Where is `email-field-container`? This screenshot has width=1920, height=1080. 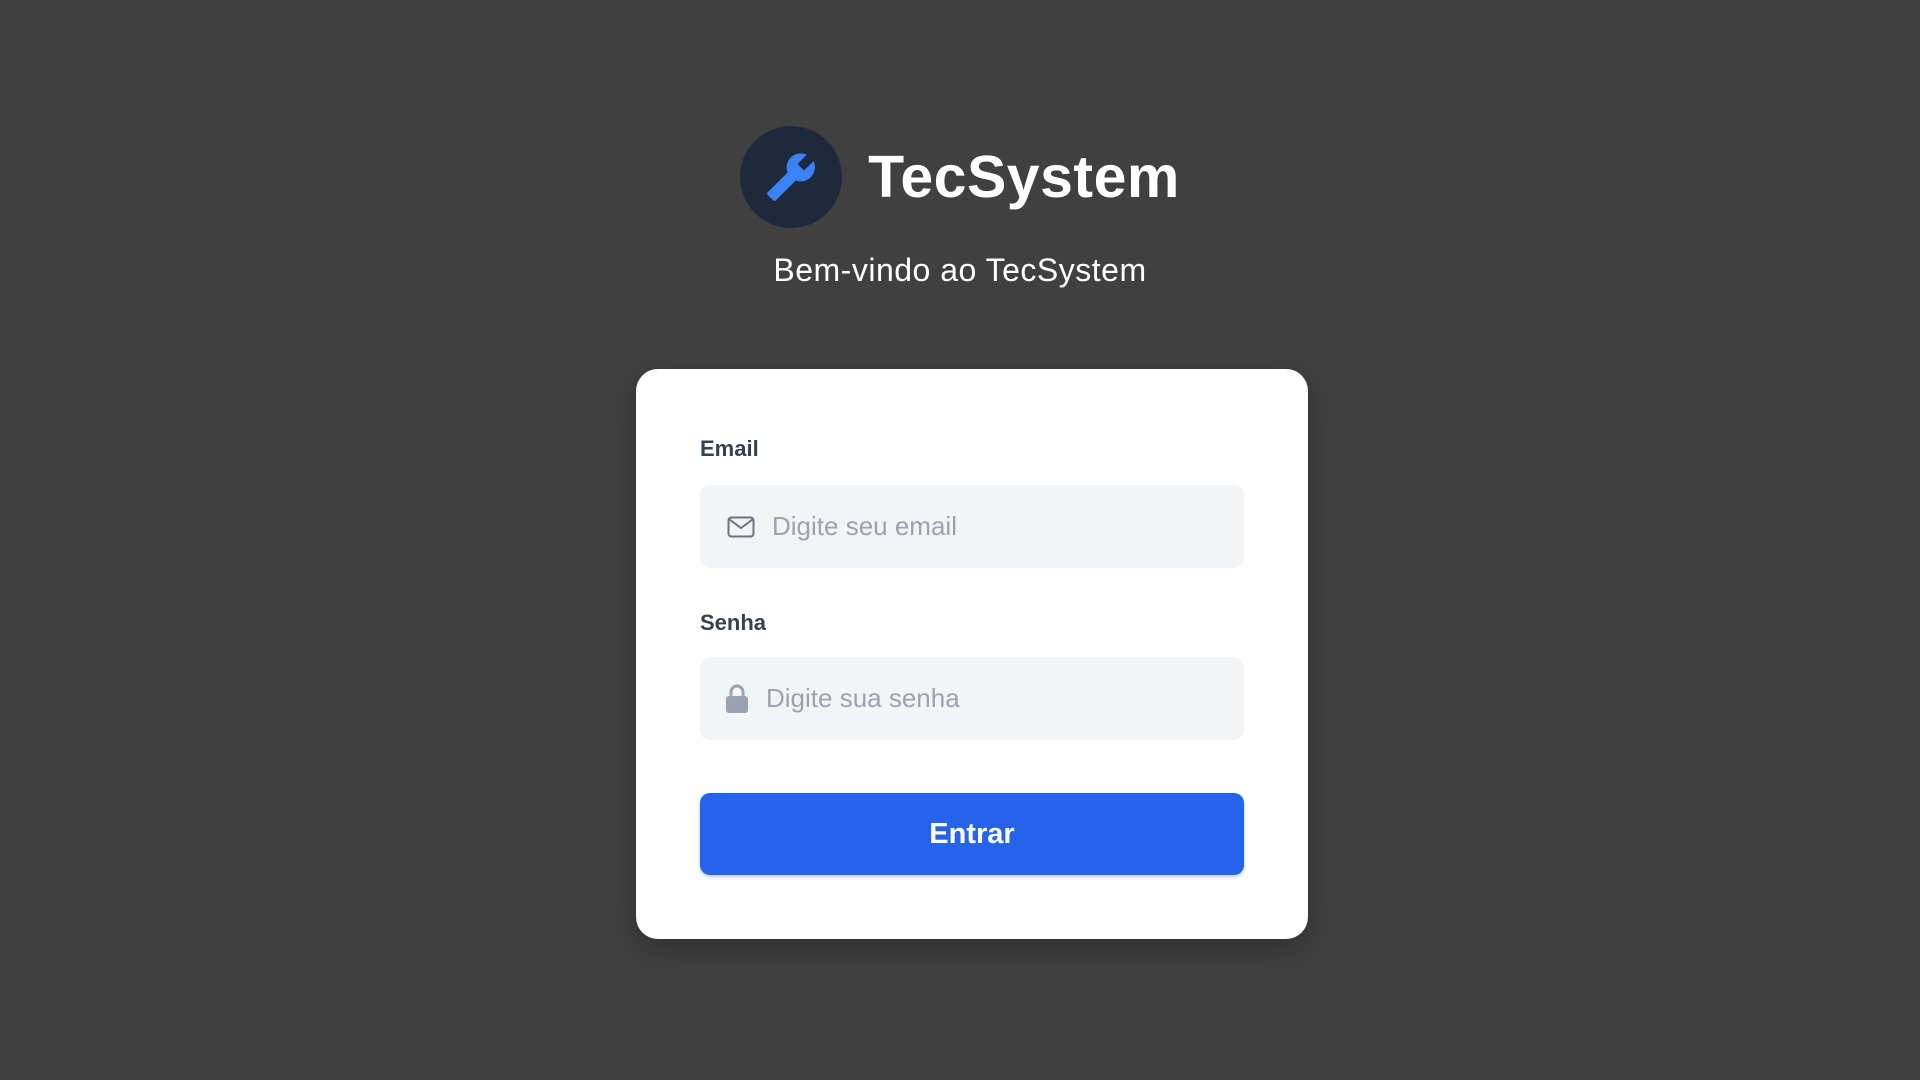 email-field-container is located at coordinates (972, 526).